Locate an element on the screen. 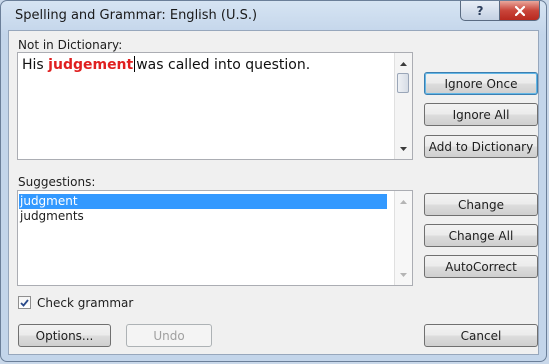 Image resolution: width=549 pixels, height=364 pixels. close-icon is located at coordinates (519, 10).